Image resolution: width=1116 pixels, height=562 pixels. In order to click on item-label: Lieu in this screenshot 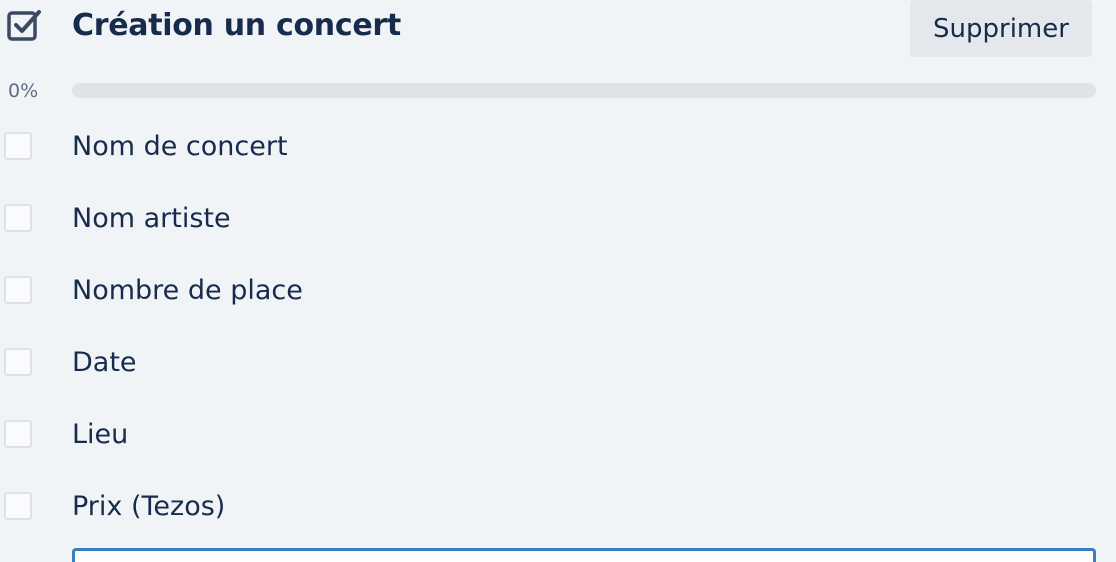, I will do `click(100, 435)`.